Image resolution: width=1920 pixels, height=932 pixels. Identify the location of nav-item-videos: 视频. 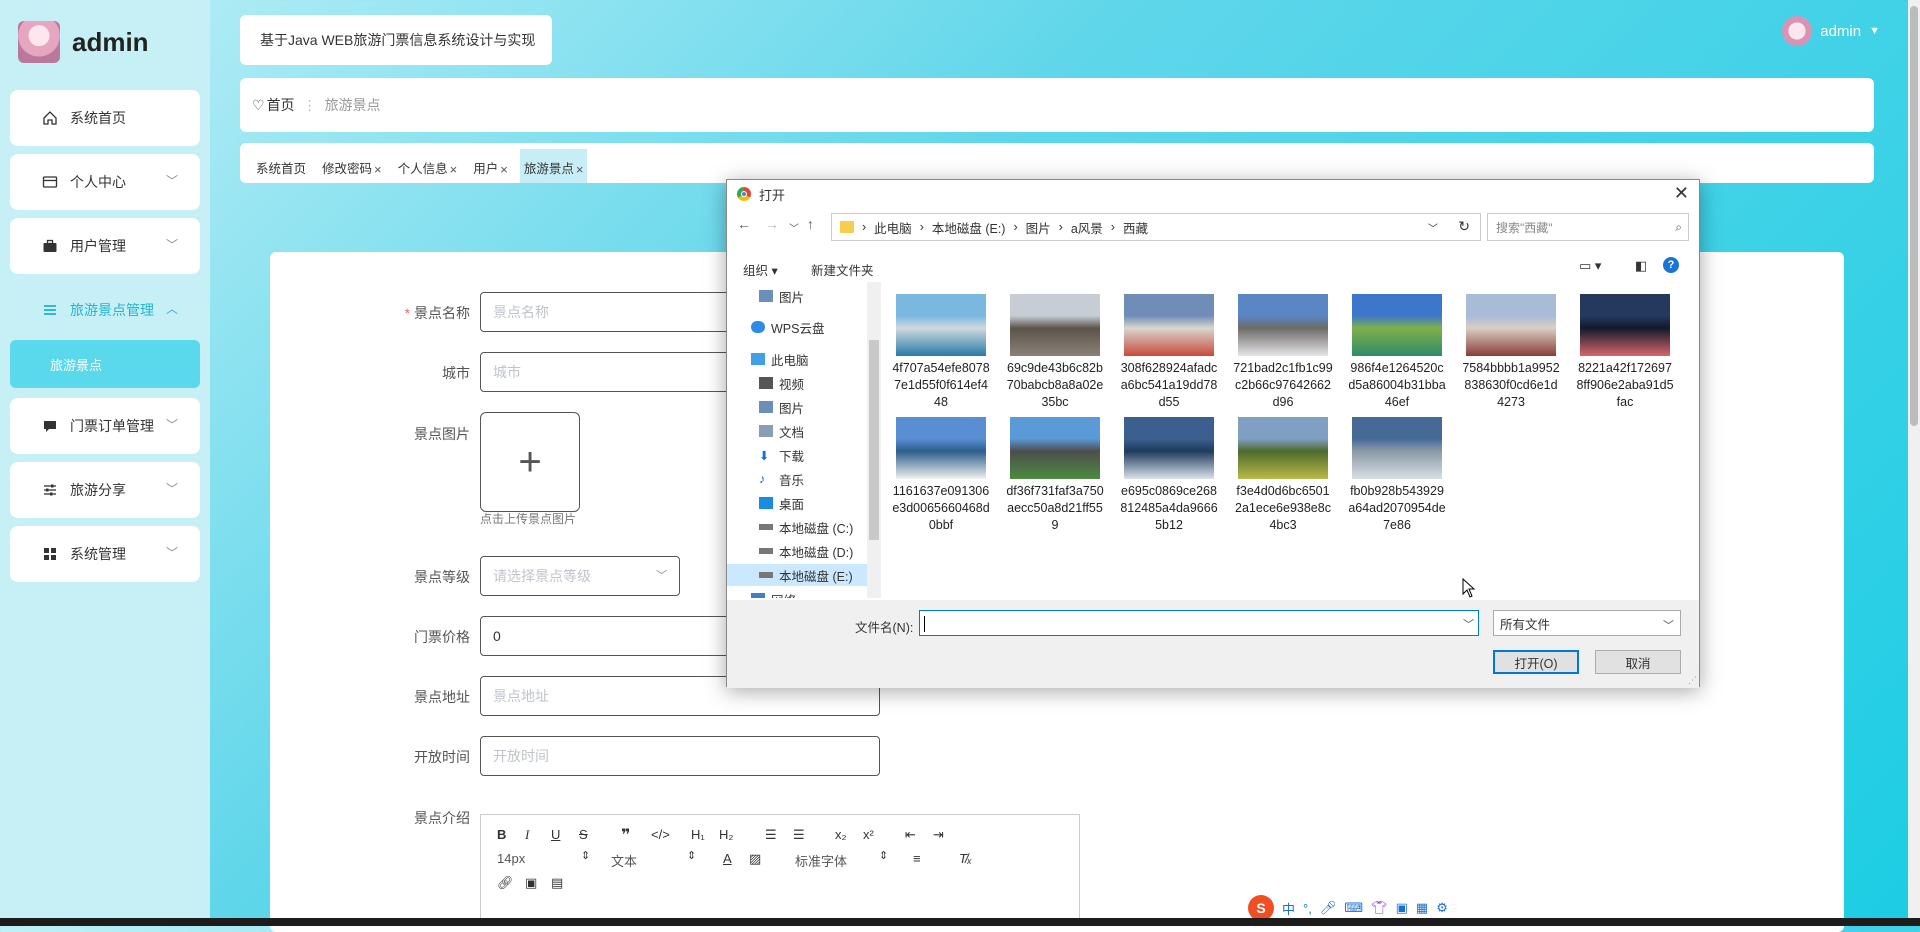
(803, 383).